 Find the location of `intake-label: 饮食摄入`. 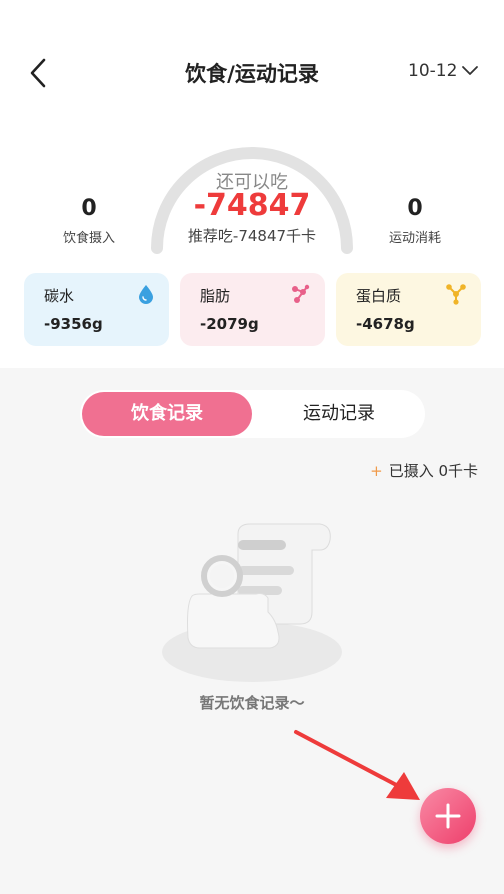

intake-label: 饮食摄入 is located at coordinates (88, 238).